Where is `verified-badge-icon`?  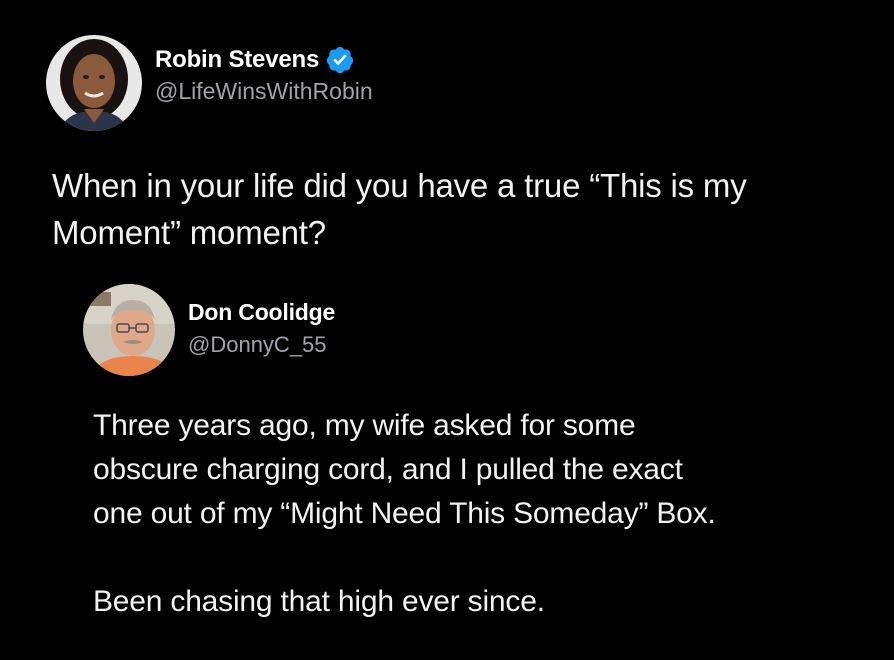
verified-badge-icon is located at coordinates (340, 60).